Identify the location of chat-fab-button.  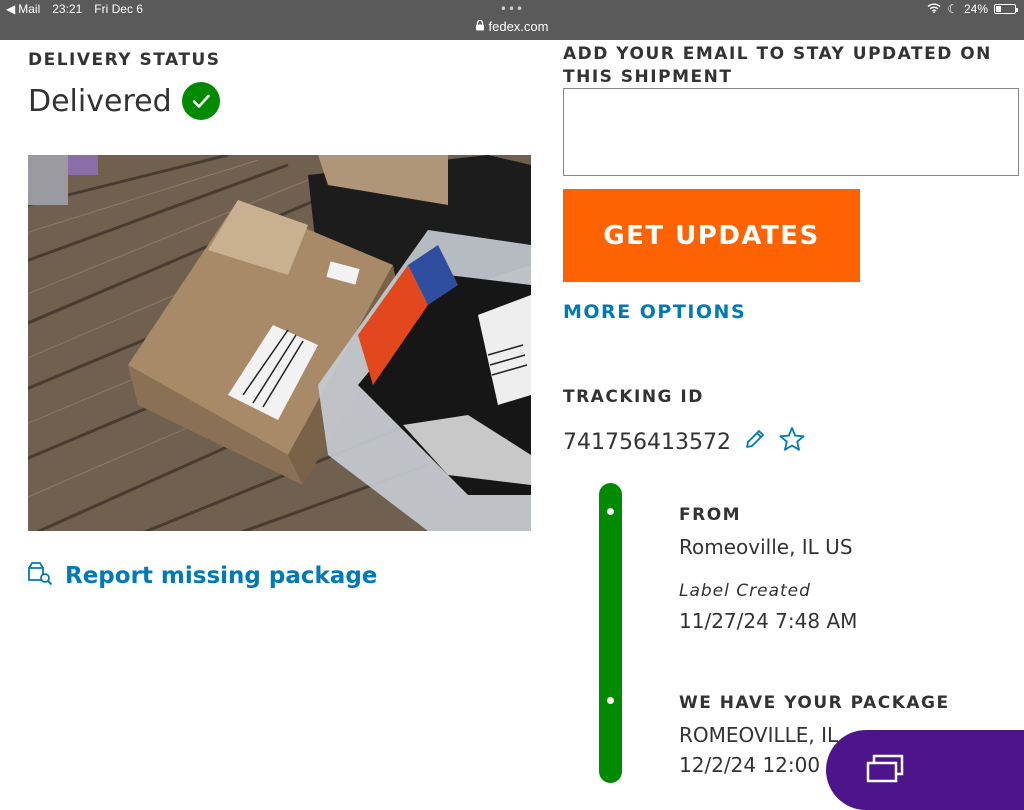
(925, 770).